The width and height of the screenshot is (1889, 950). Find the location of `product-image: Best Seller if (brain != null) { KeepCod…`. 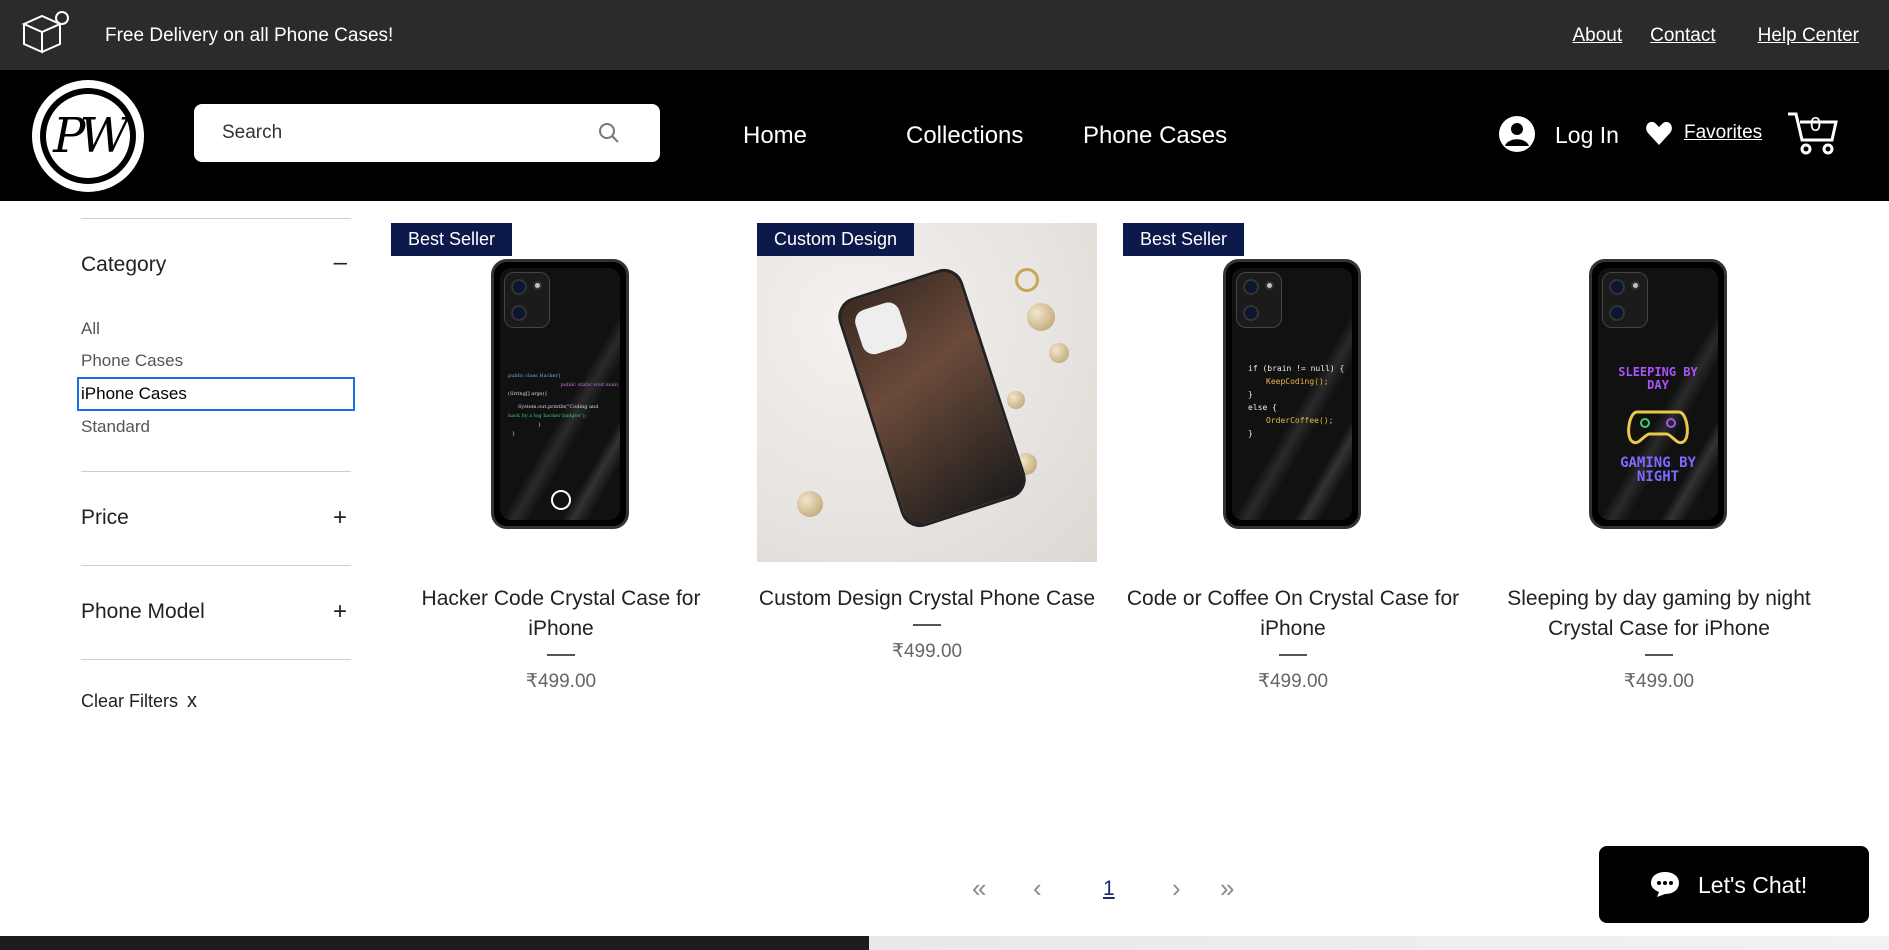

product-image: Best Seller if (brain != null) { KeepCod… is located at coordinates (1293, 392).